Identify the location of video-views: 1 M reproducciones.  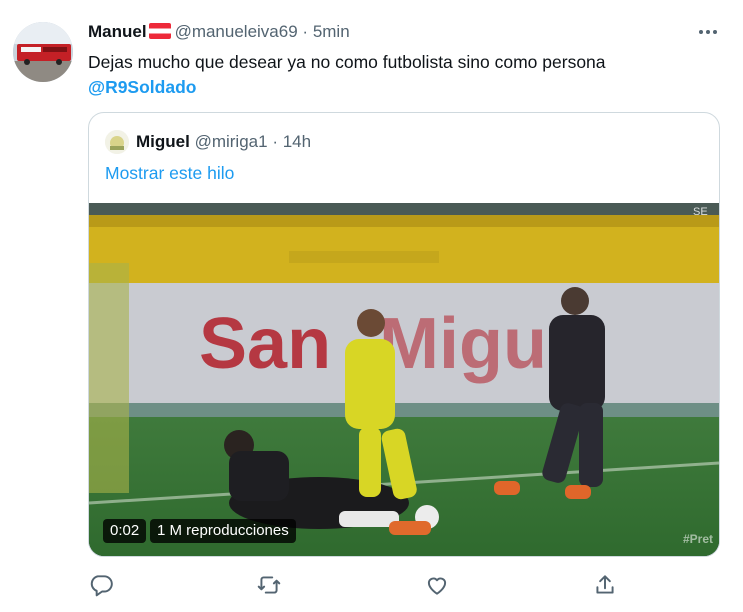
(223, 531).